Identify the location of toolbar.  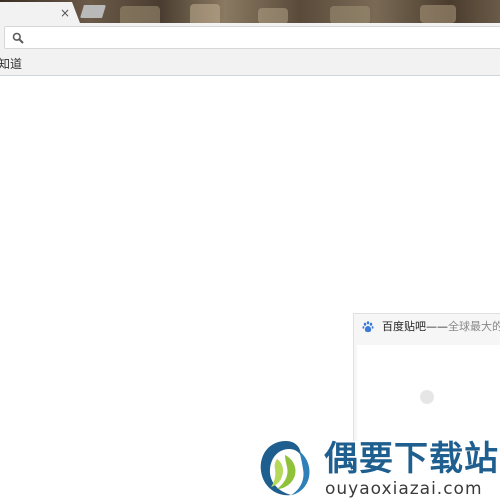
(250, 37).